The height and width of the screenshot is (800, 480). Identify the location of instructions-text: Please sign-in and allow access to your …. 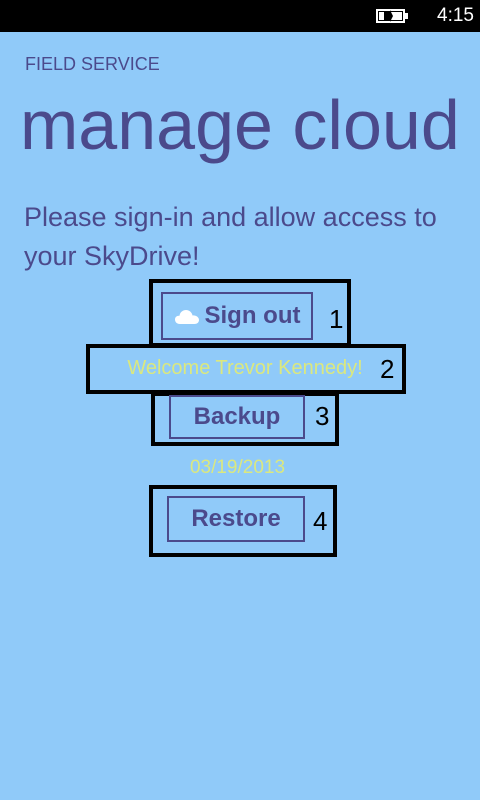
(230, 236).